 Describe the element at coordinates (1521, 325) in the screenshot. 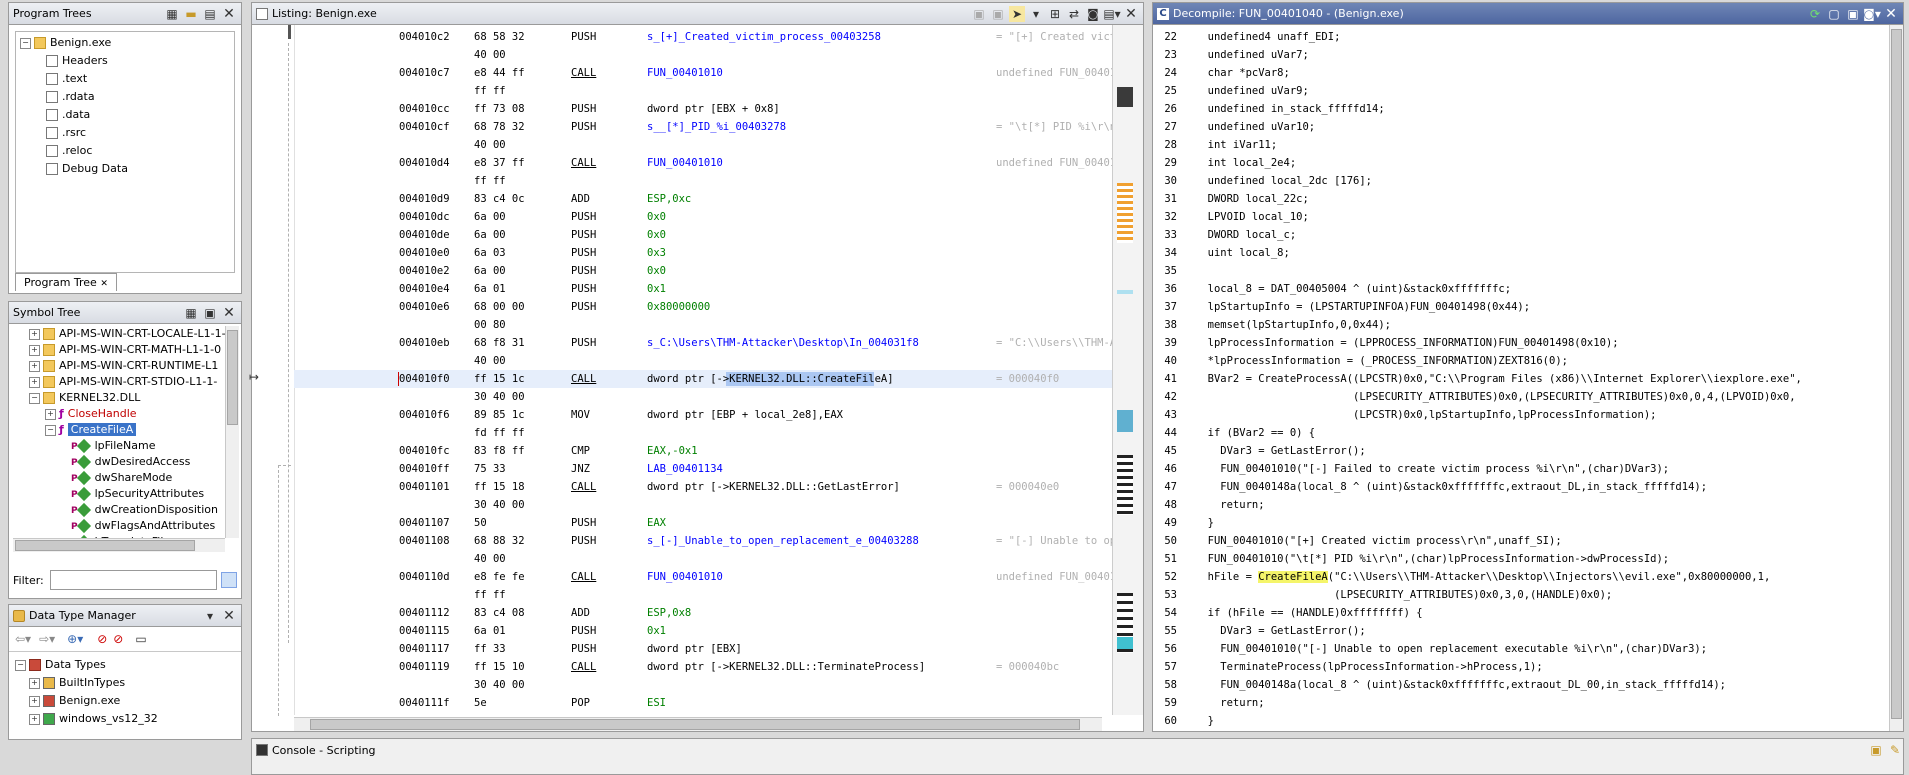

I see `decompile-line: 38 memset(lpStartupInfo,0,0x44);` at that location.